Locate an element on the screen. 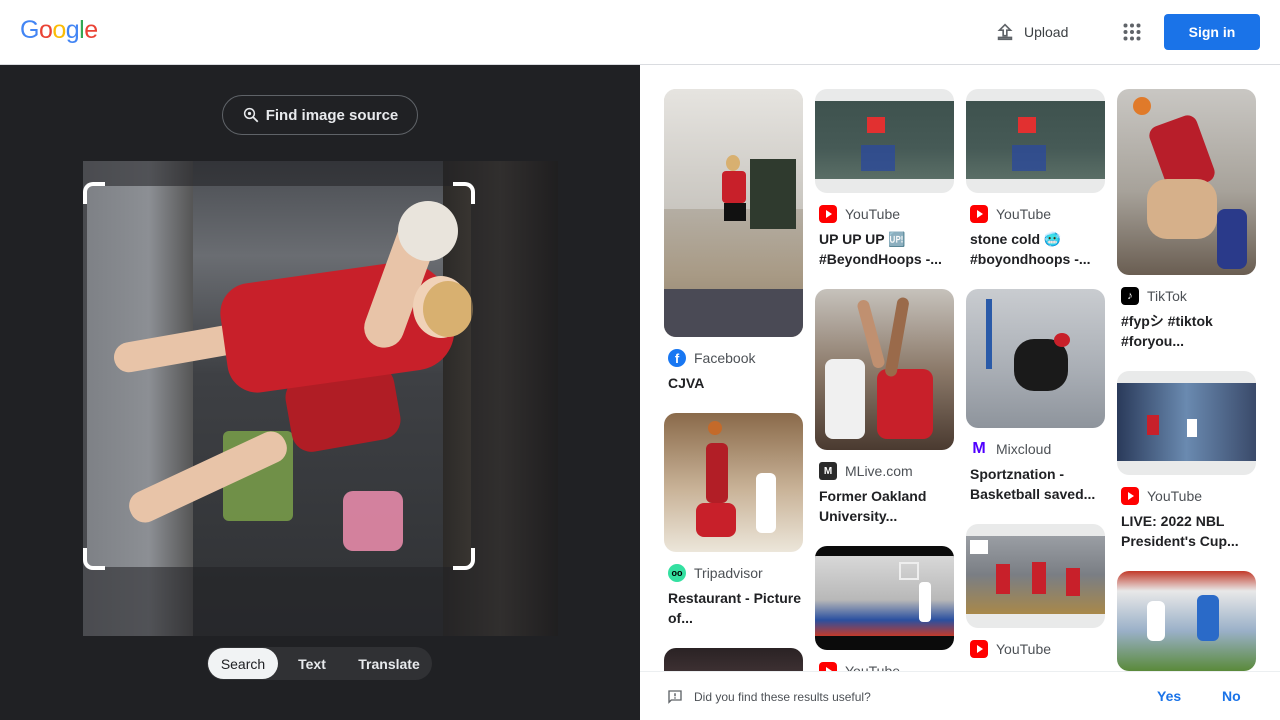 Image resolution: width=1280 pixels, height=720 pixels. logo-letter: e is located at coordinates (91, 30).